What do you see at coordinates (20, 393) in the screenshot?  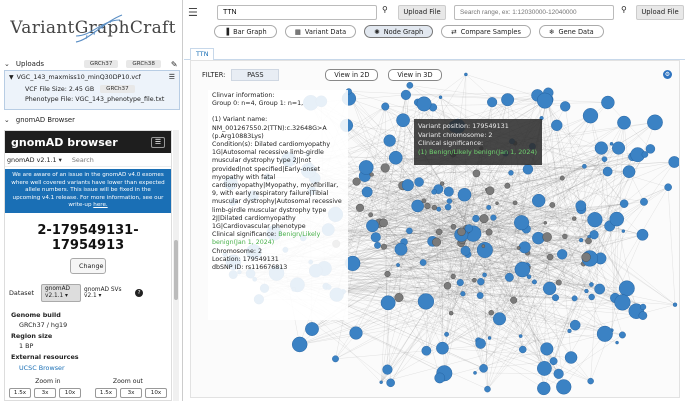 I see `zoom-in-1-5x-button: 1.5x` at bounding box center [20, 393].